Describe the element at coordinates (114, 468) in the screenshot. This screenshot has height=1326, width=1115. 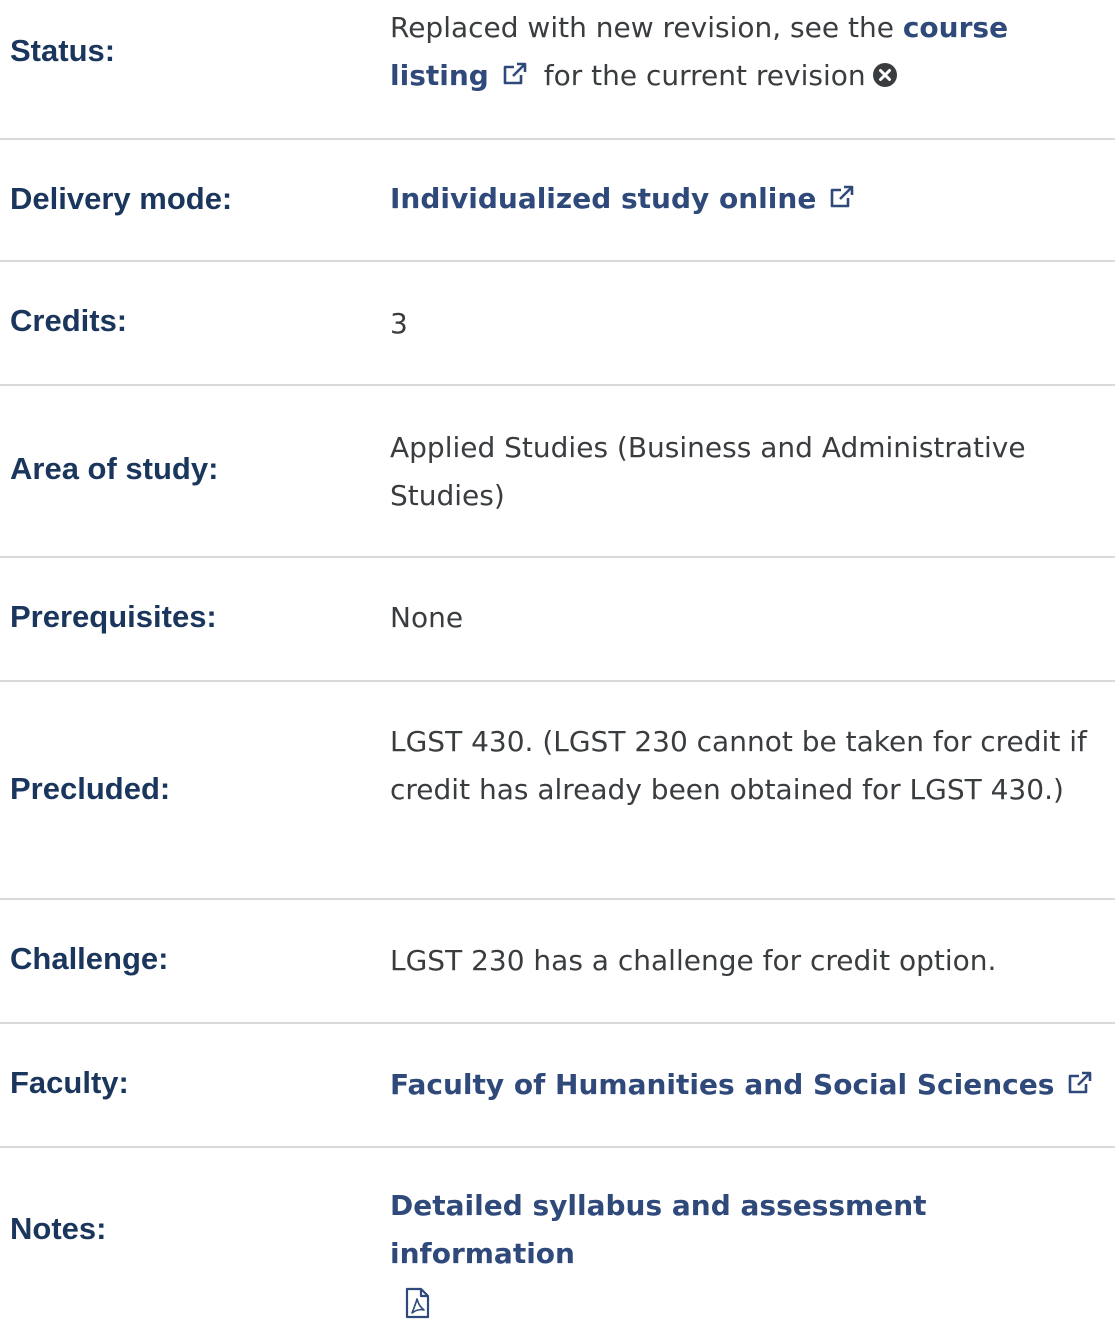
I see `area-of-study-label: Area of study:` at that location.